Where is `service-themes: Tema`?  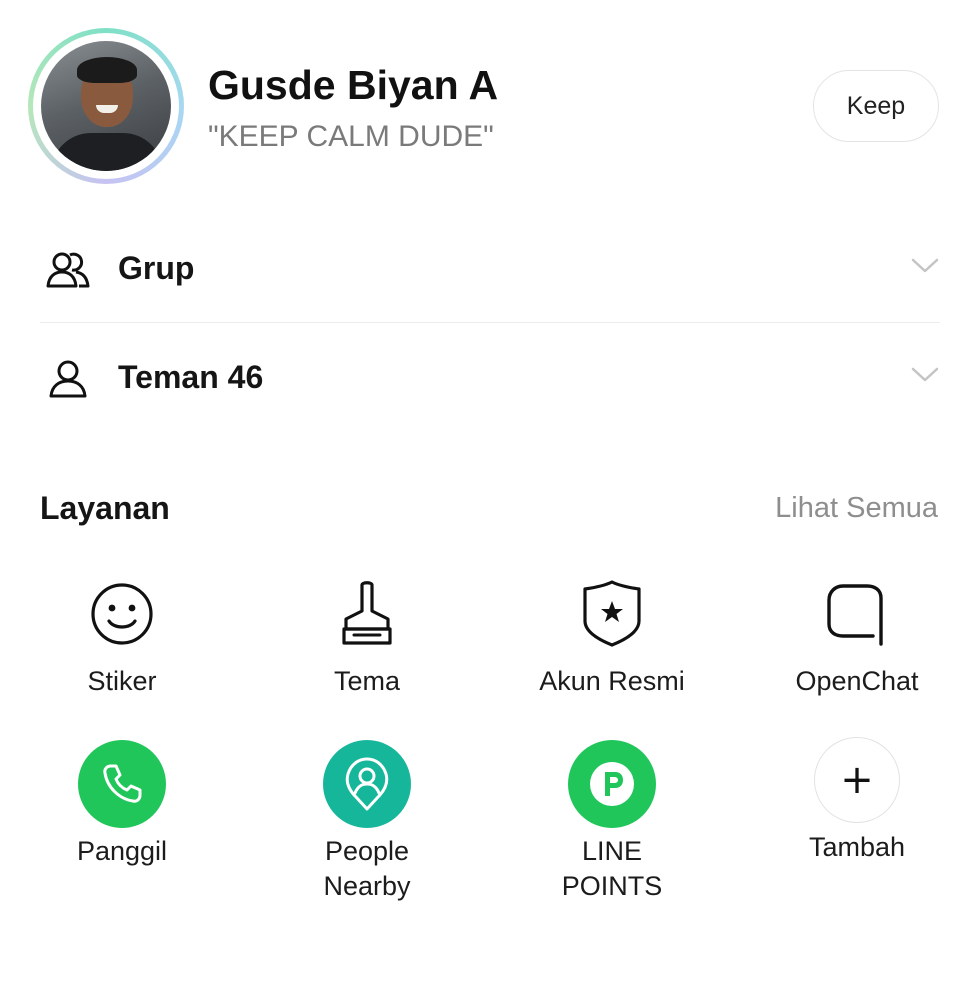 service-themes: Tema is located at coordinates (367, 634).